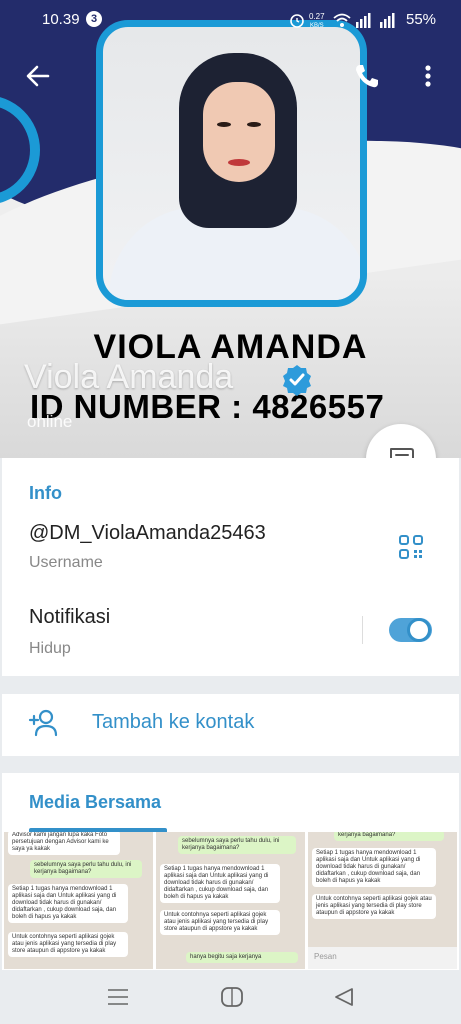  I want to click on notification-toggle, so click(410, 630).